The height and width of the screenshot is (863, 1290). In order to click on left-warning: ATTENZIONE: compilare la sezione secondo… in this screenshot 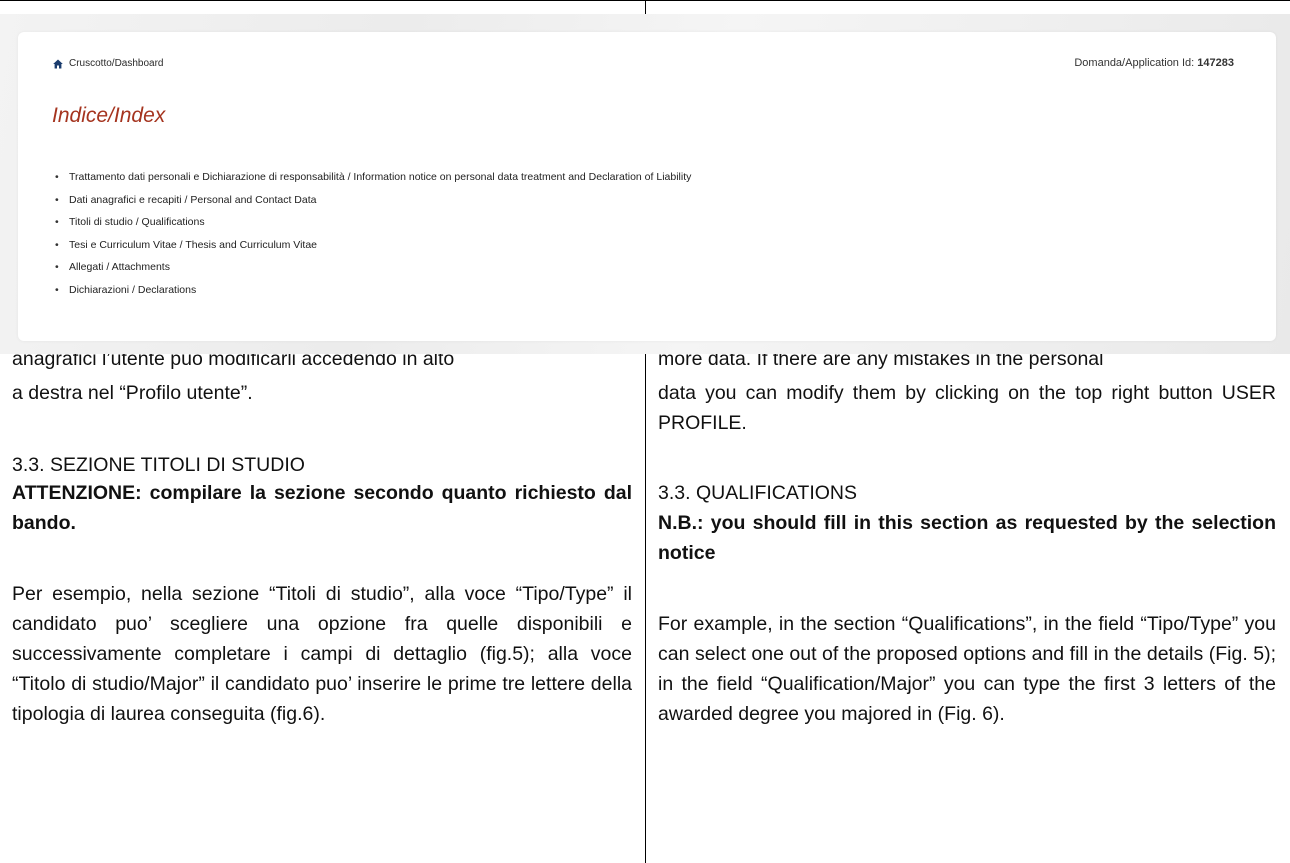, I will do `click(322, 508)`.